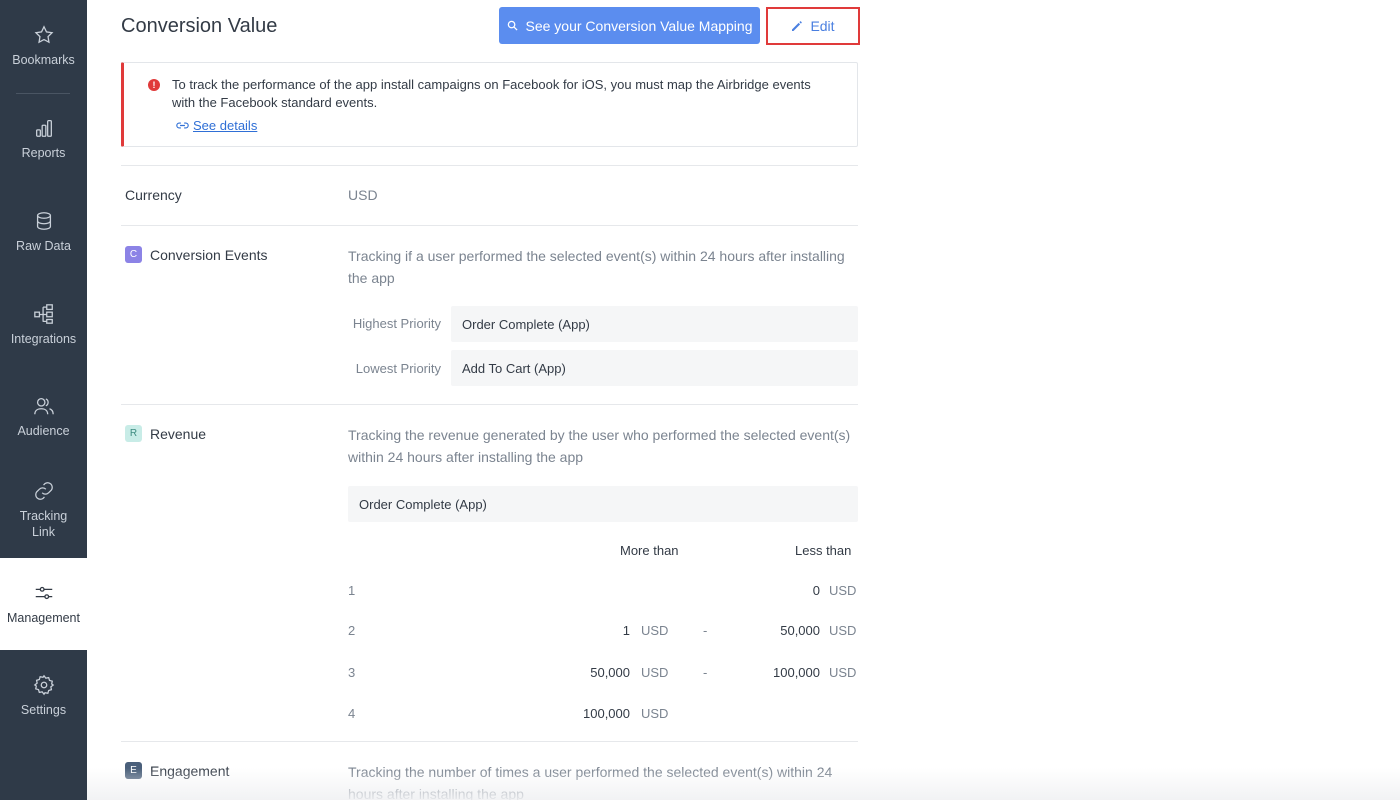 Image resolution: width=1400 pixels, height=800 pixels. Describe the element at coordinates (43, 60) in the screenshot. I see `sidebar-item-label: Bookmarks` at that location.